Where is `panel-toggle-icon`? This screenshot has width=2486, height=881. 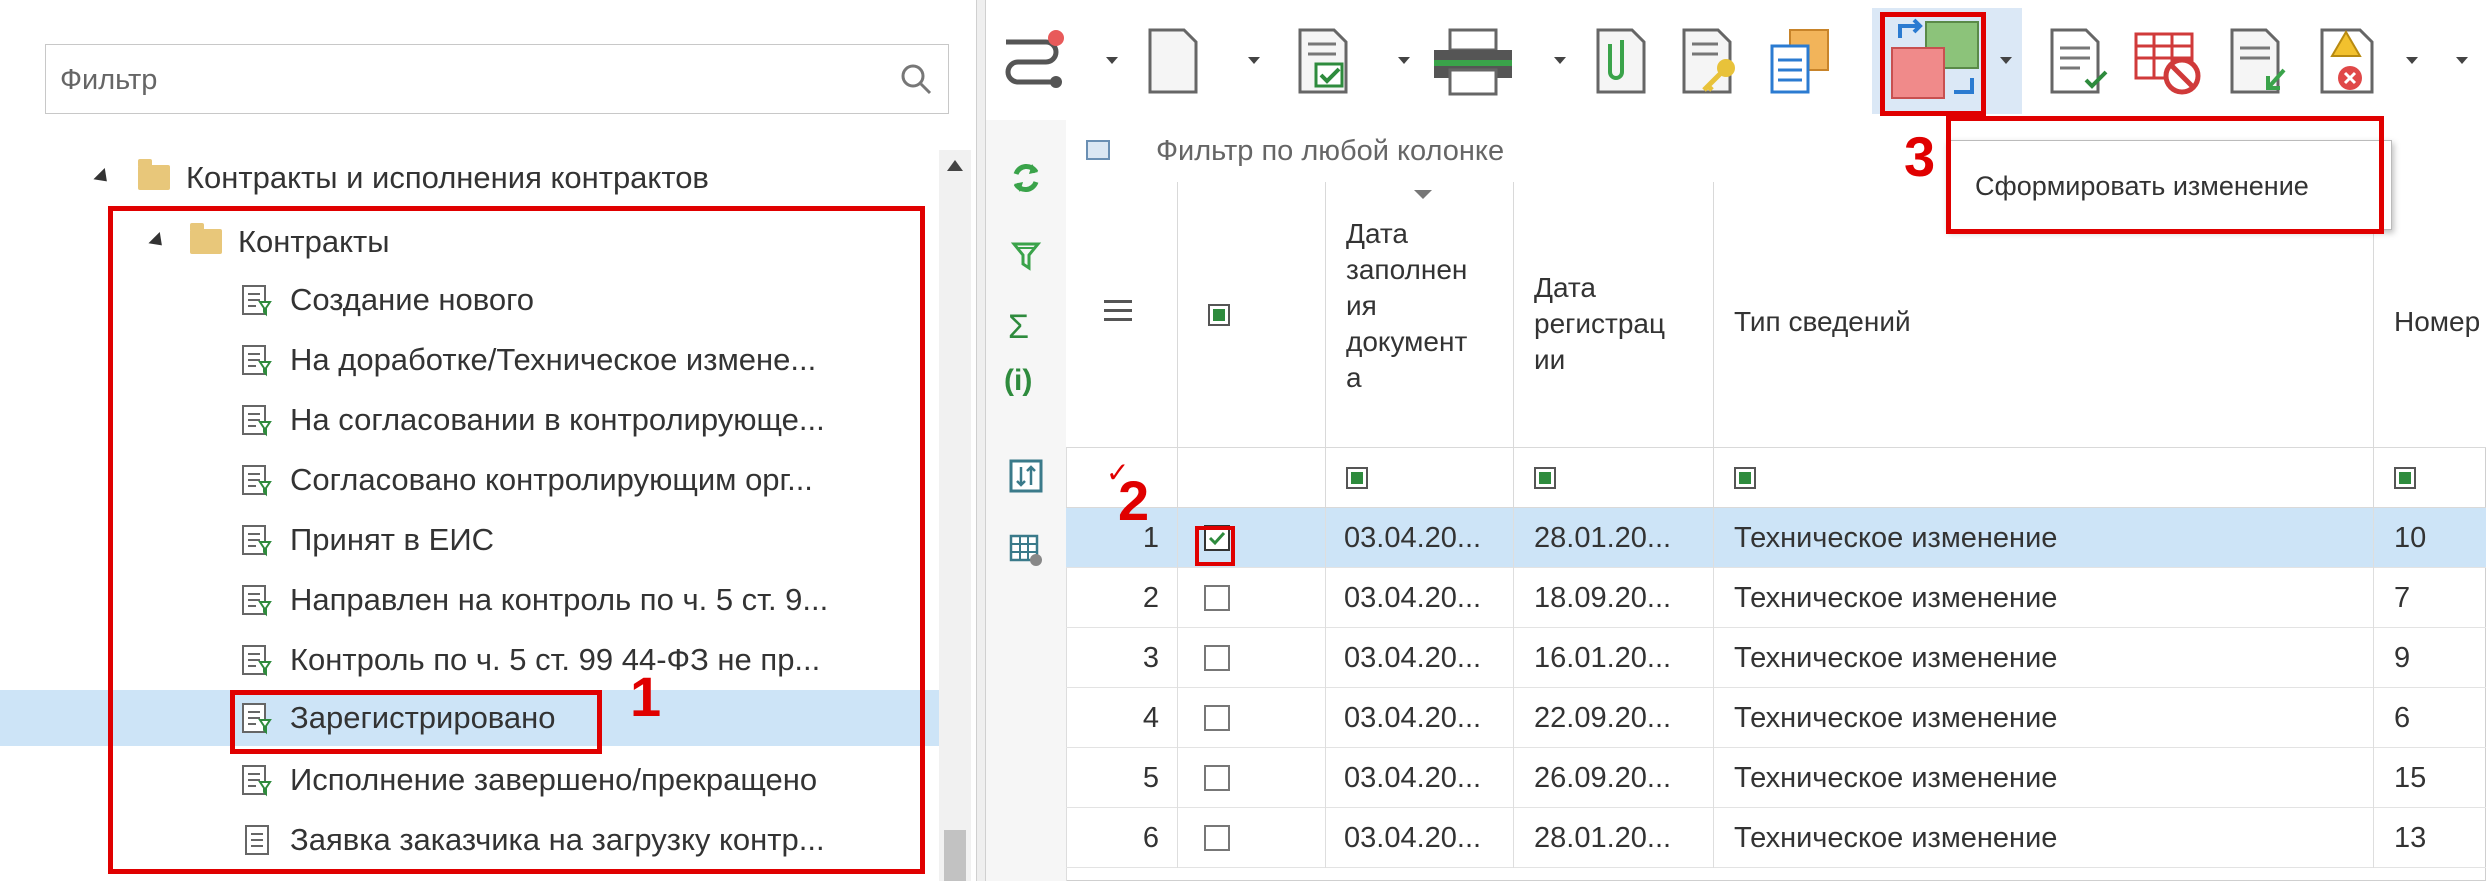
panel-toggle-icon is located at coordinates (1098, 150).